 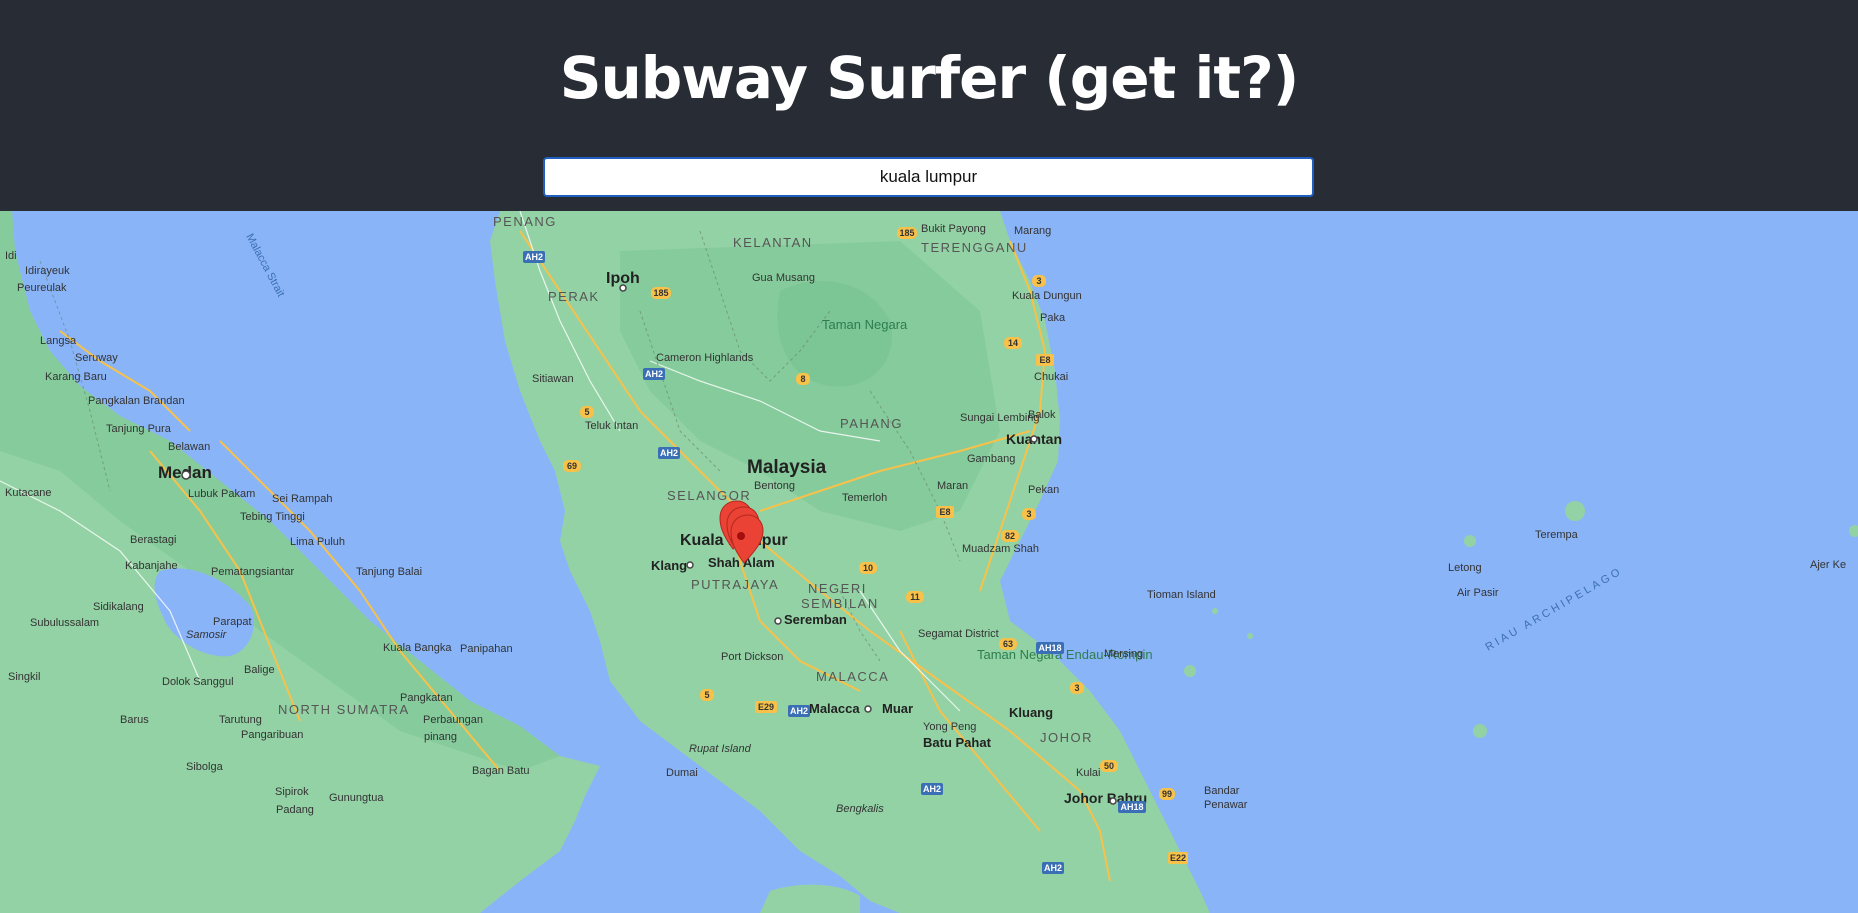 What do you see at coordinates (221, 494) in the screenshot?
I see `label-lubuk-pakam: Lubuk Pakam` at bounding box center [221, 494].